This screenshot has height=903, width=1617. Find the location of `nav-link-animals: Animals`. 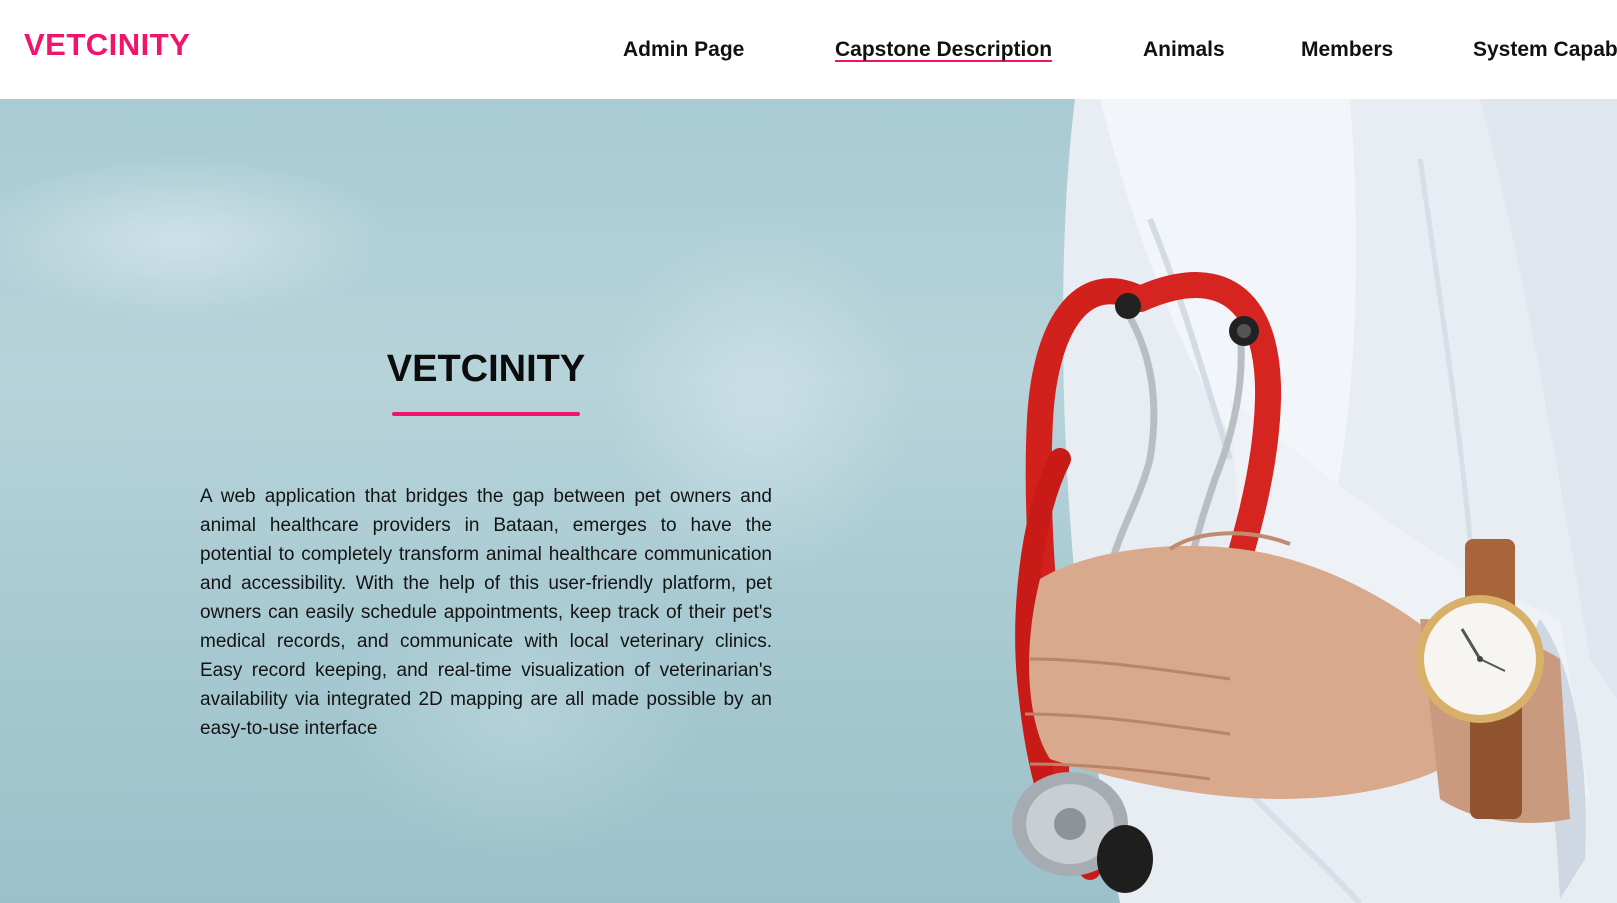

nav-link-animals: Animals is located at coordinates (1184, 50).